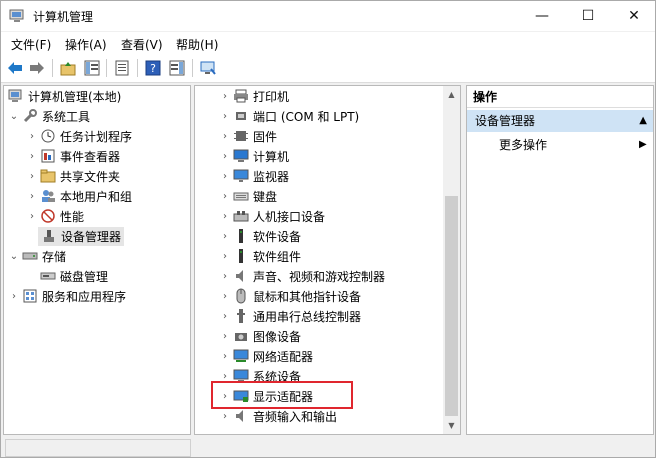  Describe the element at coordinates (290, 296) in the screenshot. I see `device-category-row: › 鼠标和其他指针设备` at that location.